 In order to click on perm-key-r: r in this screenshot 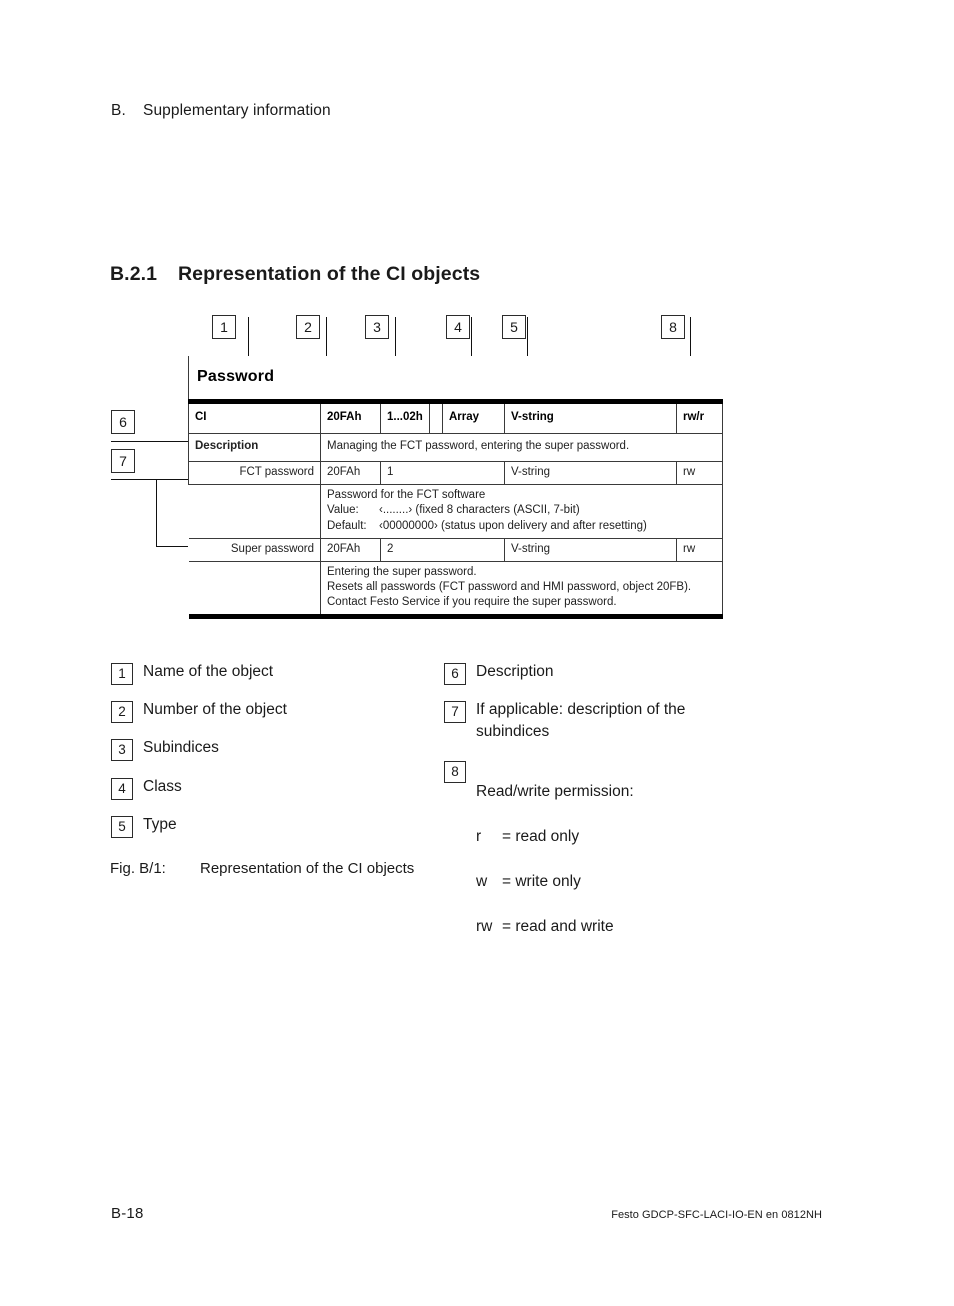, I will do `click(479, 837)`.